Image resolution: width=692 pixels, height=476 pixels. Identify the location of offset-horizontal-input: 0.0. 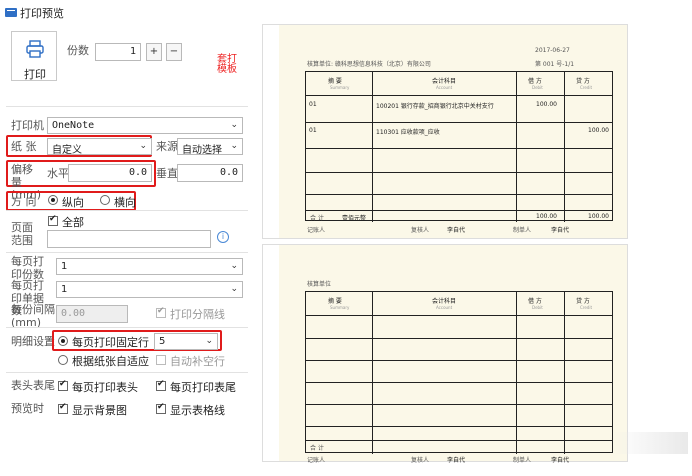
(110, 173).